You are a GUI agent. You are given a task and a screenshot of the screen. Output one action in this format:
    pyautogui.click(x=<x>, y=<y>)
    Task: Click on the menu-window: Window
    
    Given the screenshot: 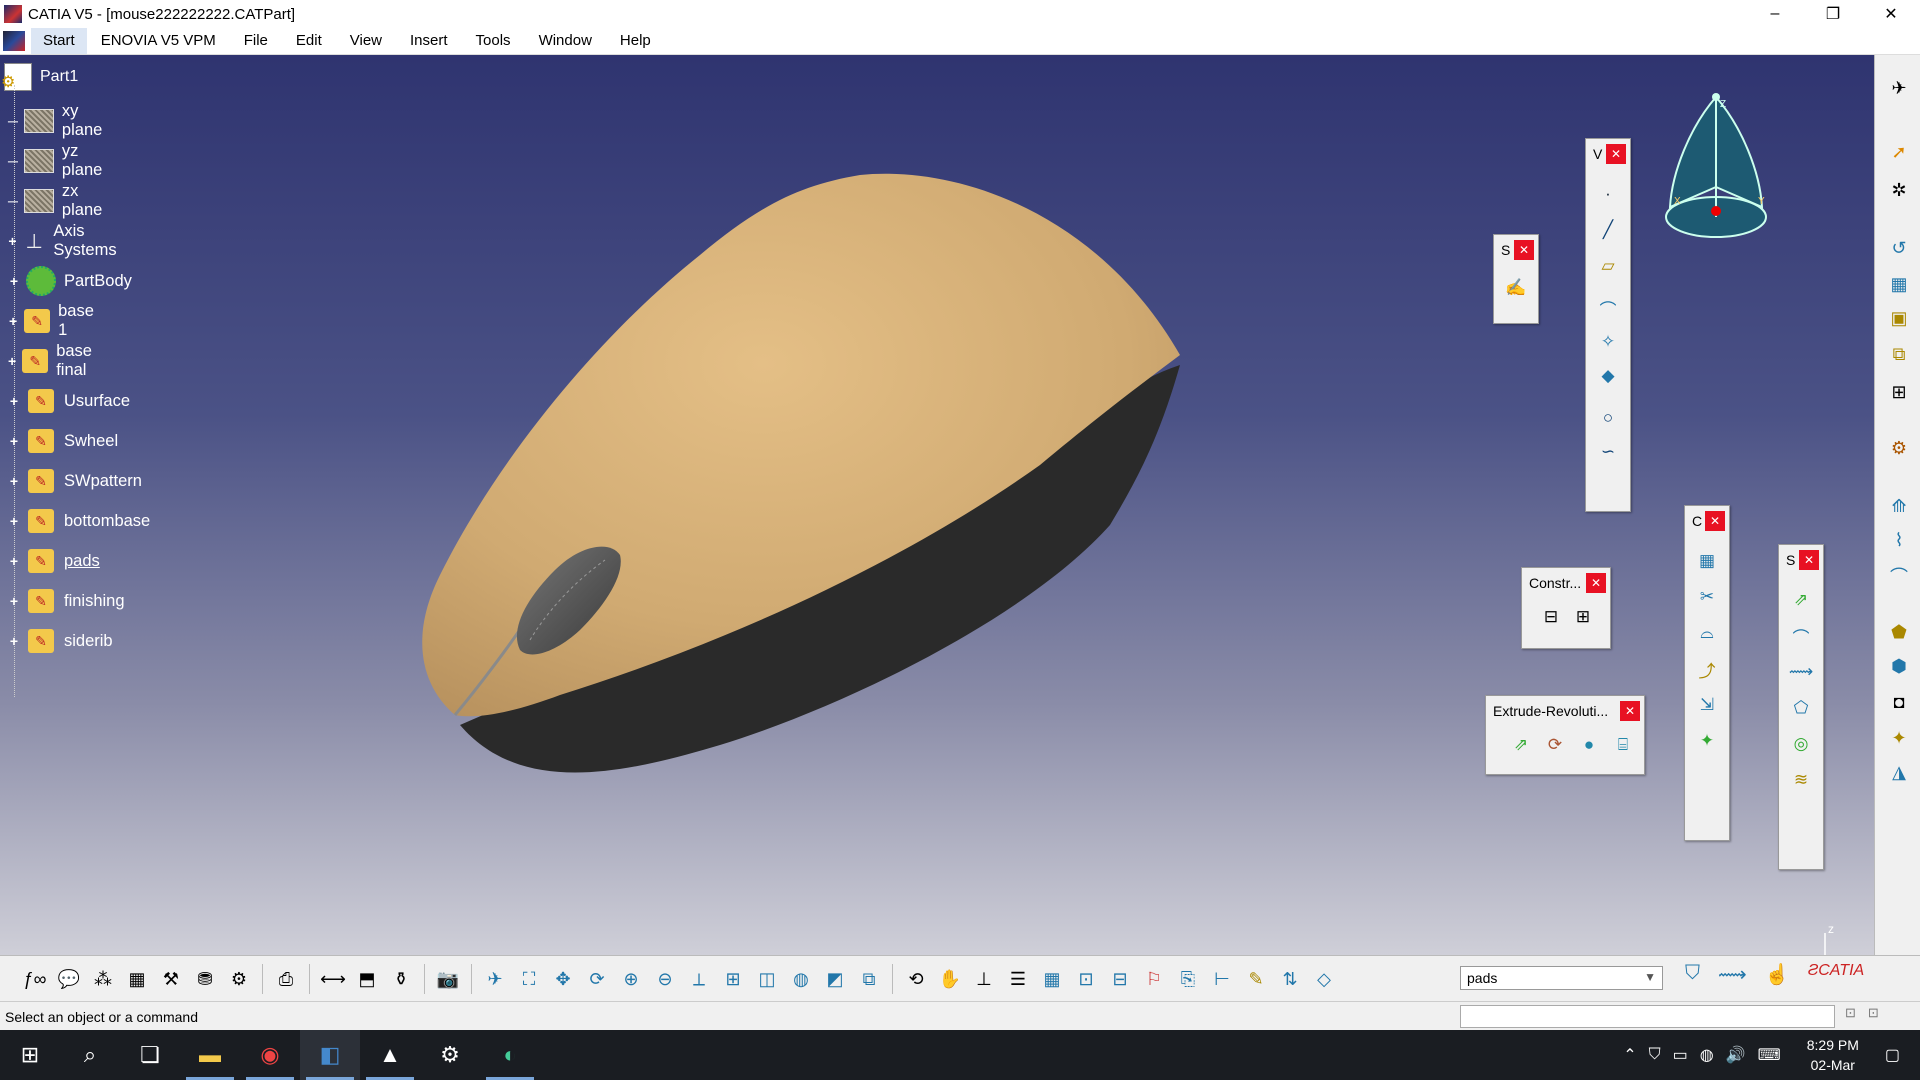 What is the action you would take?
    pyautogui.click(x=565, y=41)
    